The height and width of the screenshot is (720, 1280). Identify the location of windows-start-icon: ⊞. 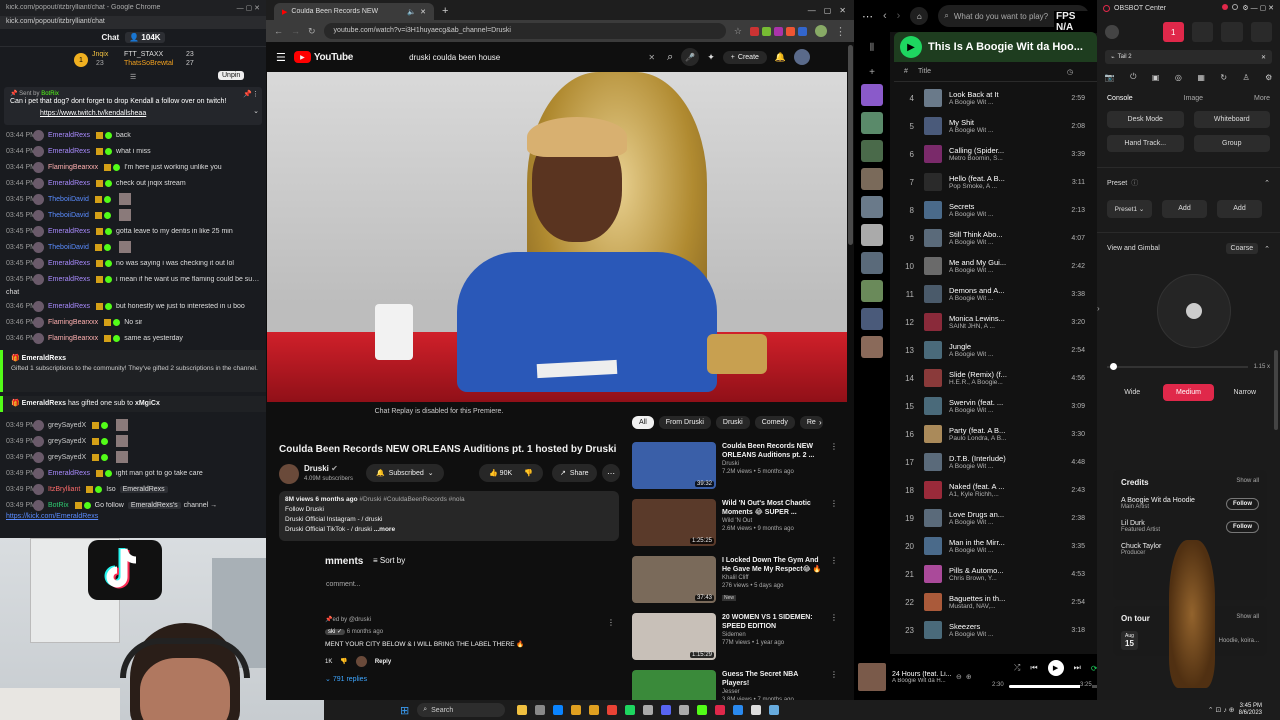
(404, 710).